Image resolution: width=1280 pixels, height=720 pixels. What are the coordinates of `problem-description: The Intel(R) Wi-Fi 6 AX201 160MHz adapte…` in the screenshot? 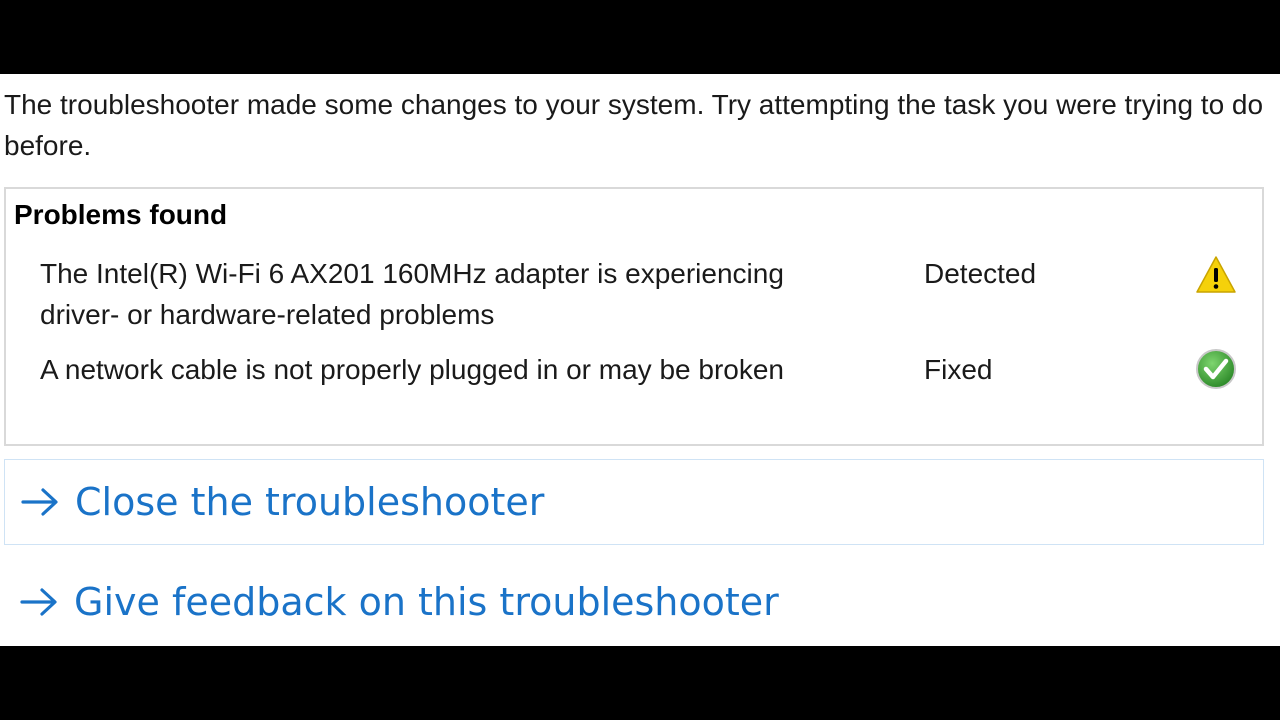 It's located at (412, 294).